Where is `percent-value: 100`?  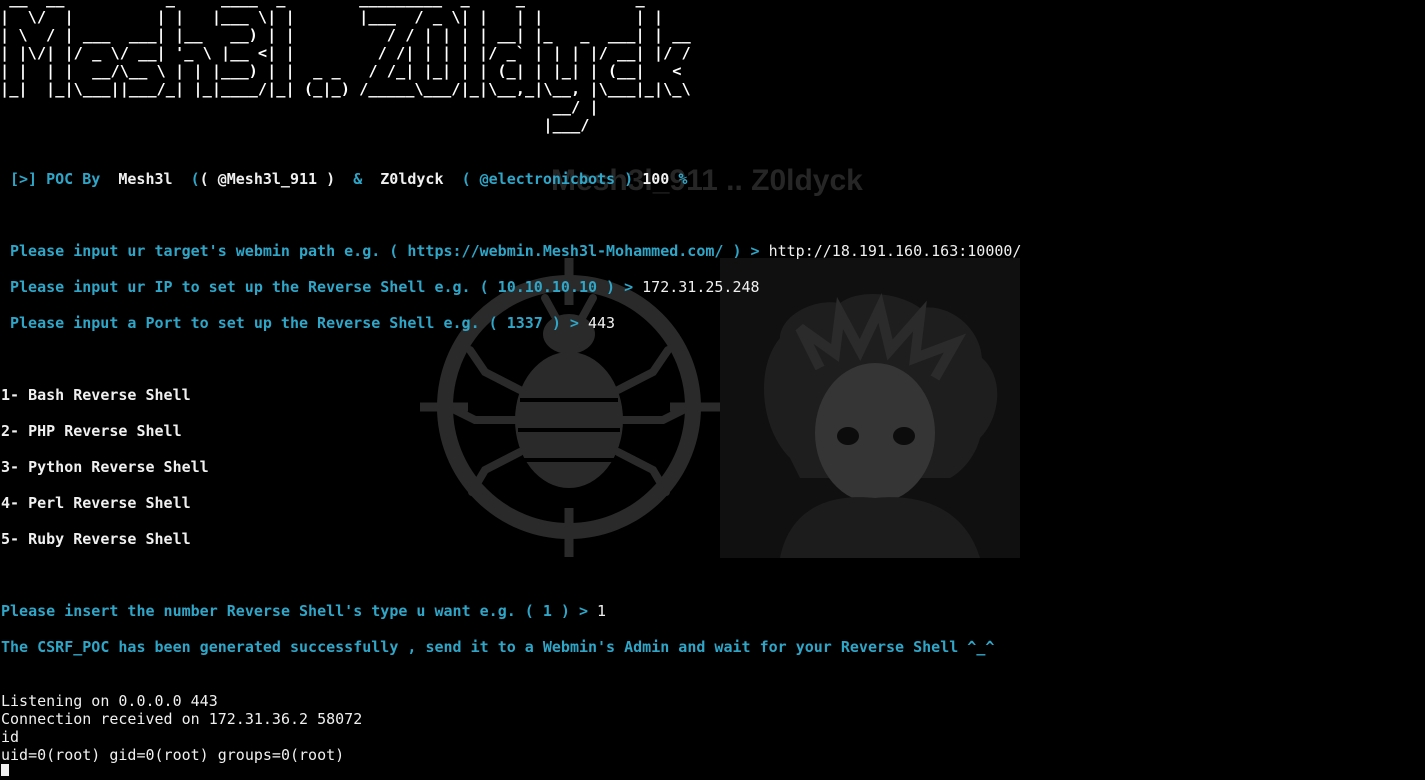
percent-value: 100 is located at coordinates (656, 179).